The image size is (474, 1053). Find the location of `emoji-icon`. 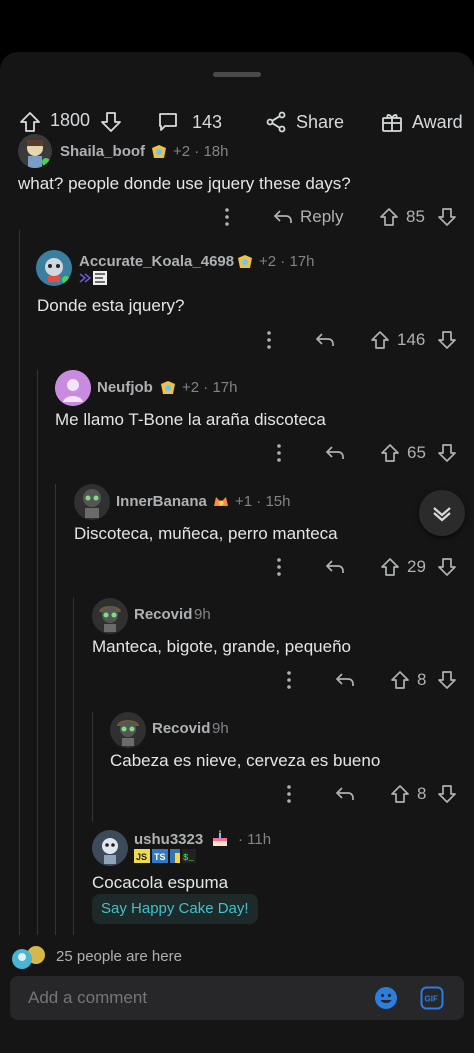

emoji-icon is located at coordinates (386, 998).